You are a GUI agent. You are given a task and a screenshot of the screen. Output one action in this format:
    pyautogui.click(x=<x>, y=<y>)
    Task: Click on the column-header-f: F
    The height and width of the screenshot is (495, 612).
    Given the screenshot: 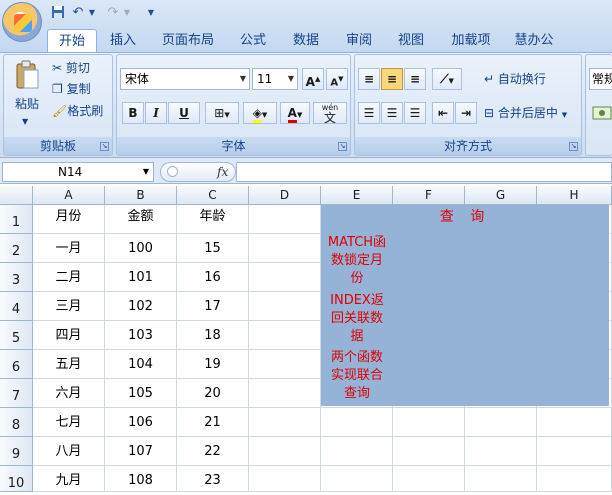 What is the action you would take?
    pyautogui.click(x=429, y=195)
    